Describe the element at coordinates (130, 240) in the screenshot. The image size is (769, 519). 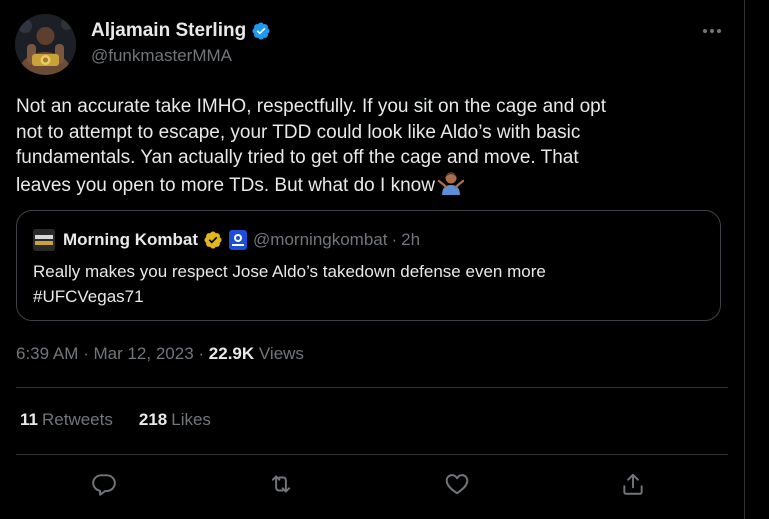
I see `quoted-author-name: Morning Kombat` at that location.